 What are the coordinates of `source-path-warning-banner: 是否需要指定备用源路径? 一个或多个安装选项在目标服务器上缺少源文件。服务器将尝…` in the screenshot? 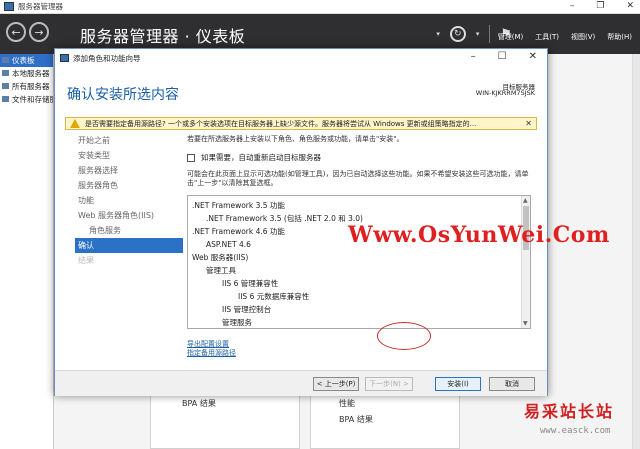 It's located at (301, 123).